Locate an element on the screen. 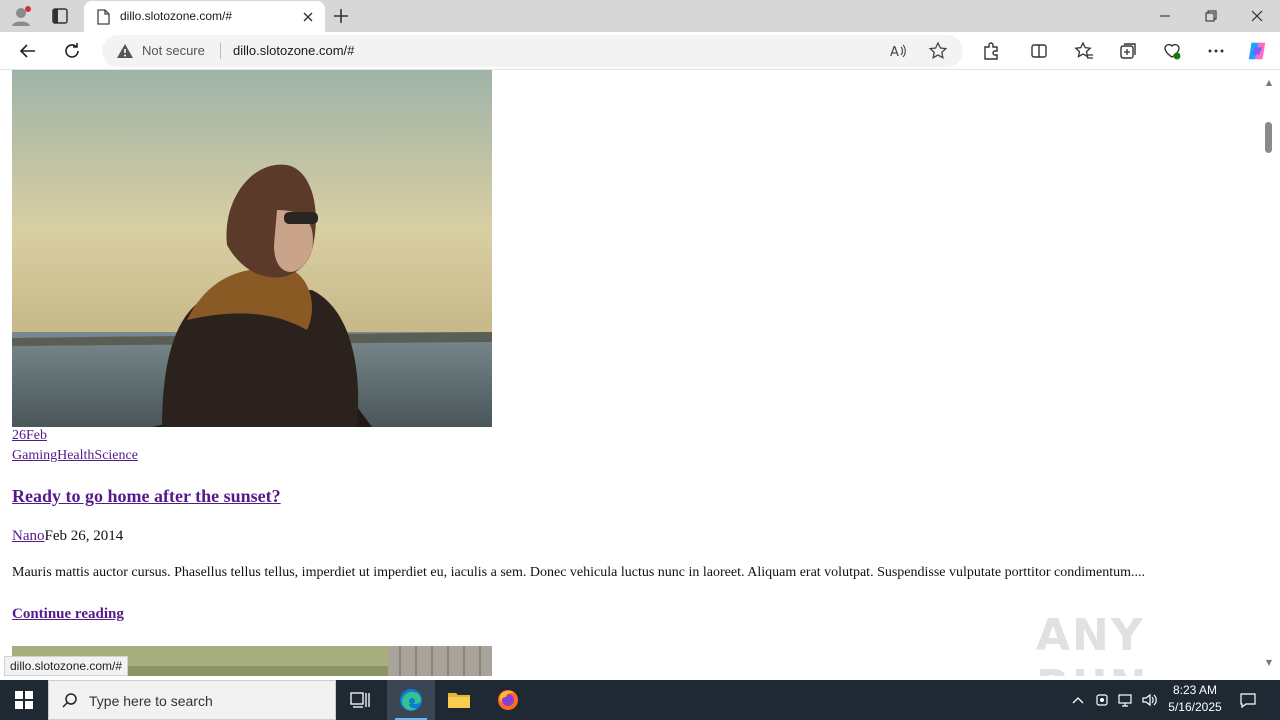 Image resolution: width=1280 pixels, height=720 pixels. security-label: Not secure is located at coordinates (173, 50).